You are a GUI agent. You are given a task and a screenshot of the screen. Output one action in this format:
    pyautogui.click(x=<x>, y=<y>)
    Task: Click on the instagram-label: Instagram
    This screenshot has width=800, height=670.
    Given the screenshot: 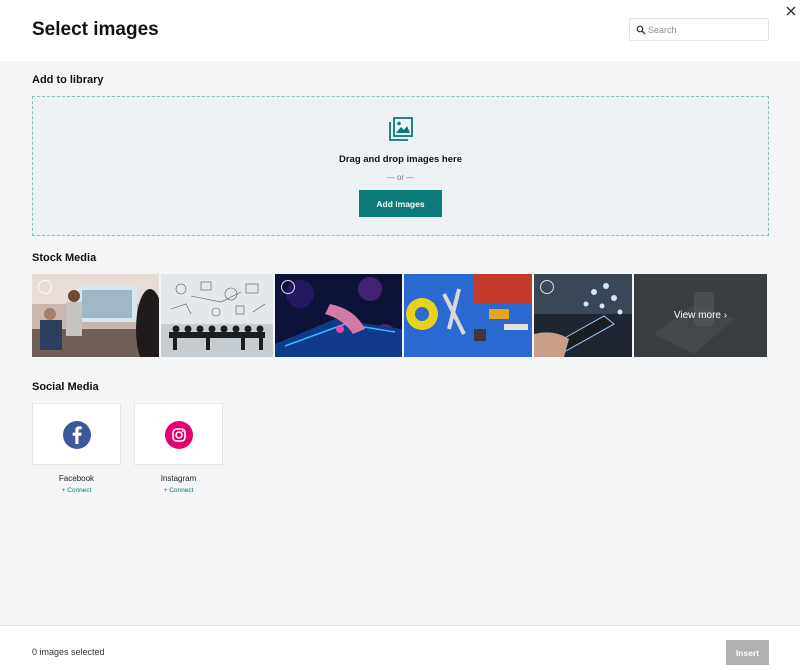 What is the action you would take?
    pyautogui.click(x=178, y=478)
    